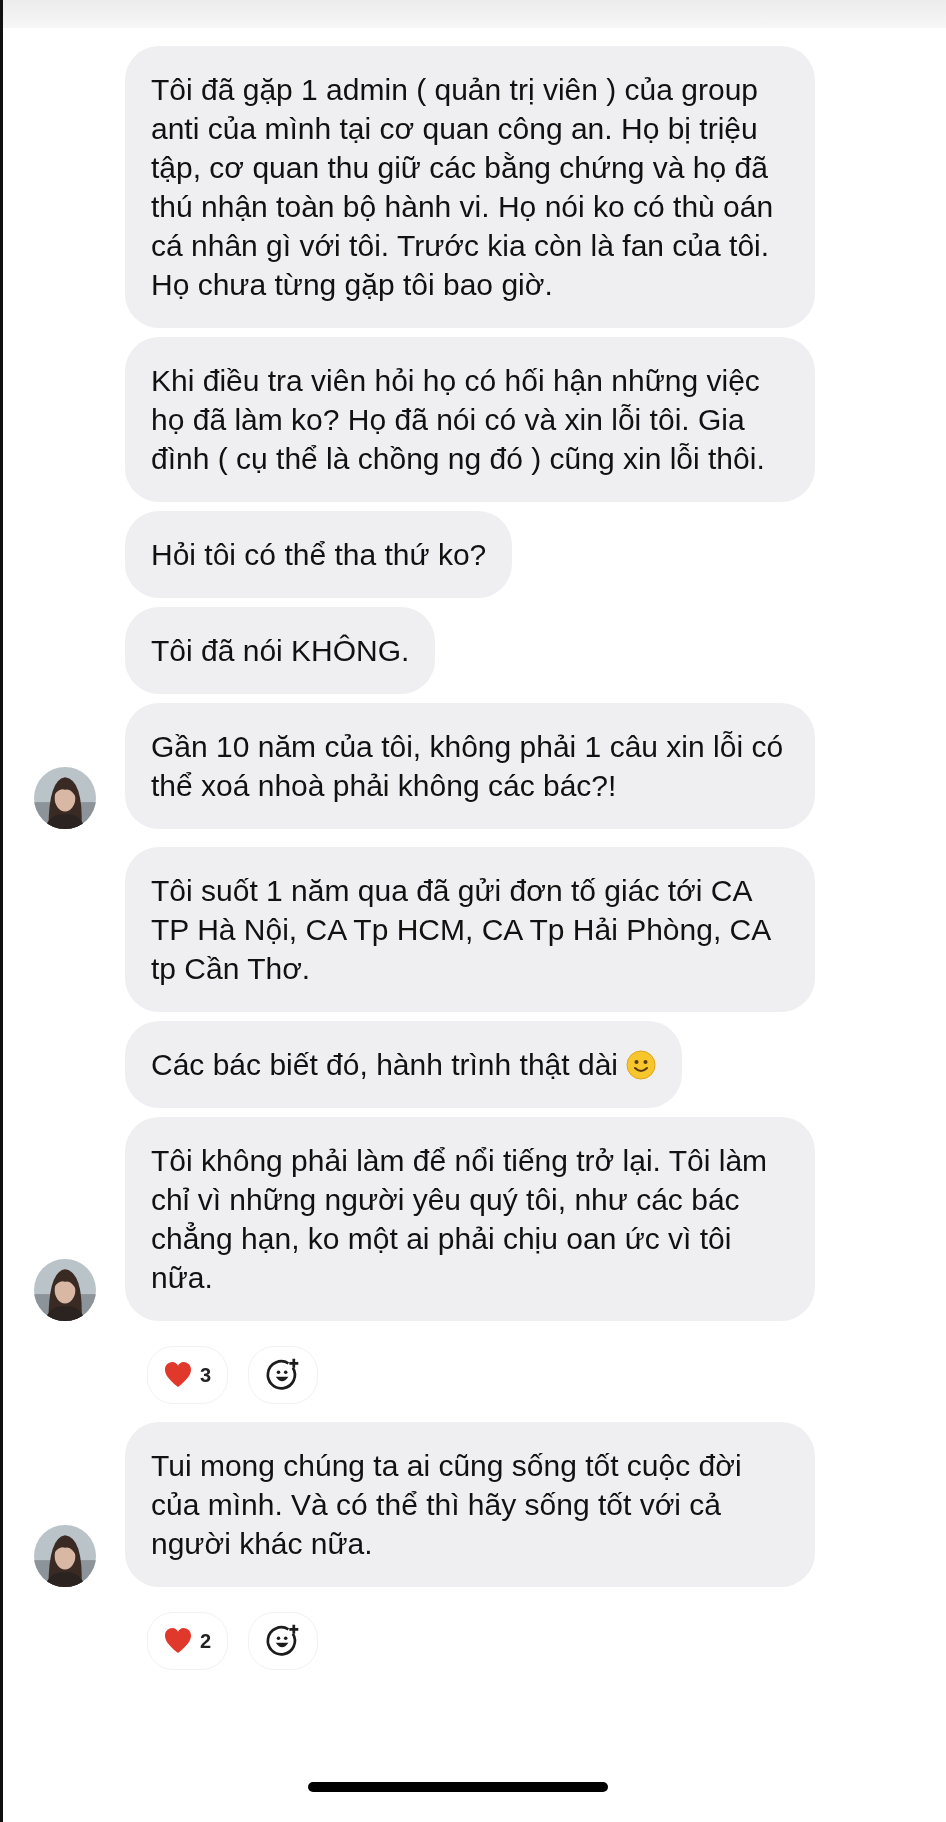  What do you see at coordinates (280, 650) in the screenshot?
I see `message-bubble: Tôi đã nói KHÔNG.` at bounding box center [280, 650].